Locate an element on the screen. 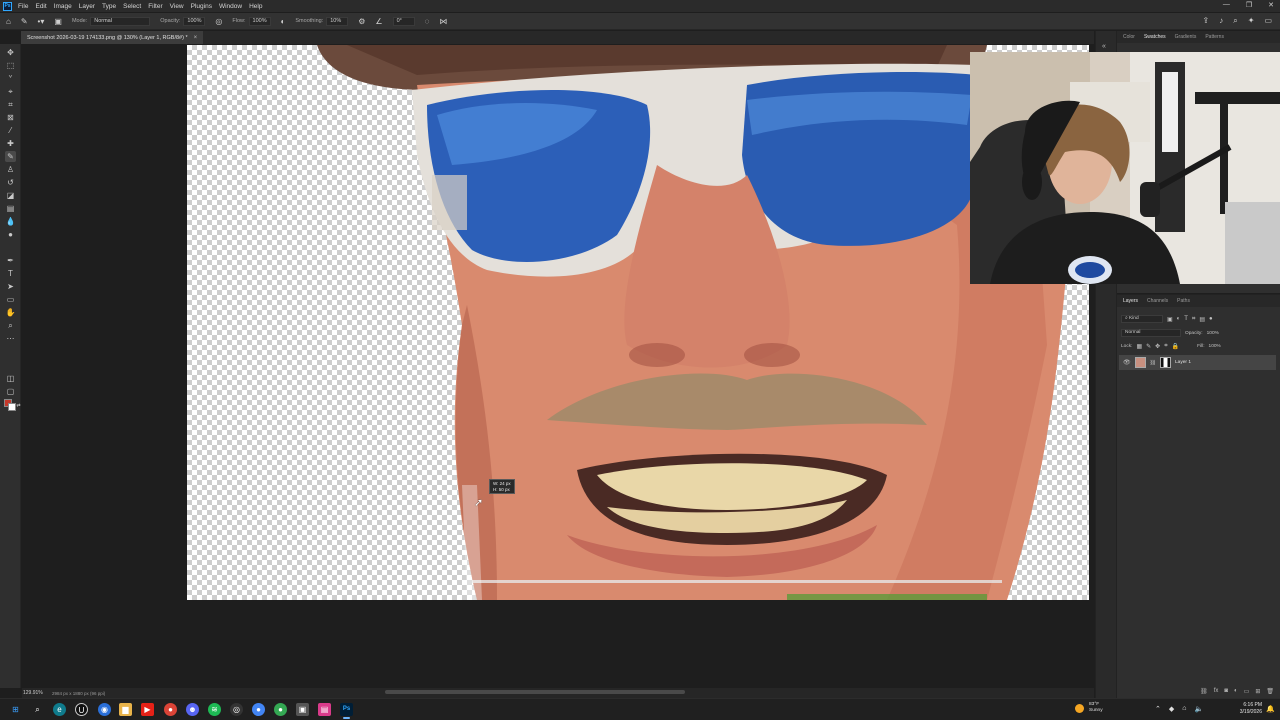  chrome-profile-icon: ● is located at coordinates (258, 709).